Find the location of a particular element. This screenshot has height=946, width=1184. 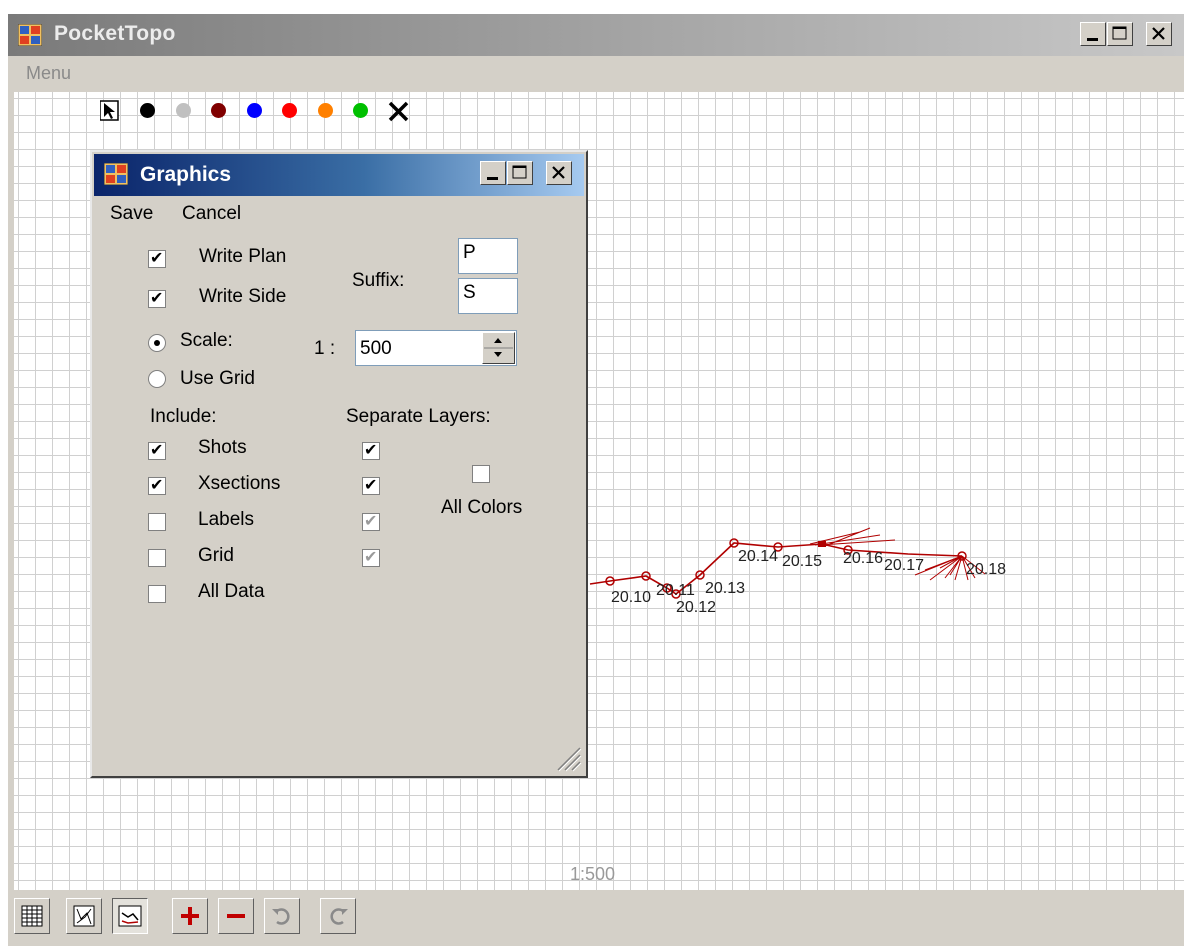

scale-prefix-label: 1 : is located at coordinates (325, 348).